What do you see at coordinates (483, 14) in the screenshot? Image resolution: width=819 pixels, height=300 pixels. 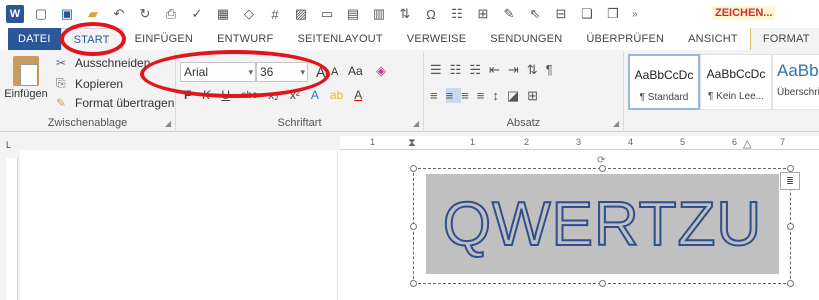 I see `layout-icon: ⊞` at bounding box center [483, 14].